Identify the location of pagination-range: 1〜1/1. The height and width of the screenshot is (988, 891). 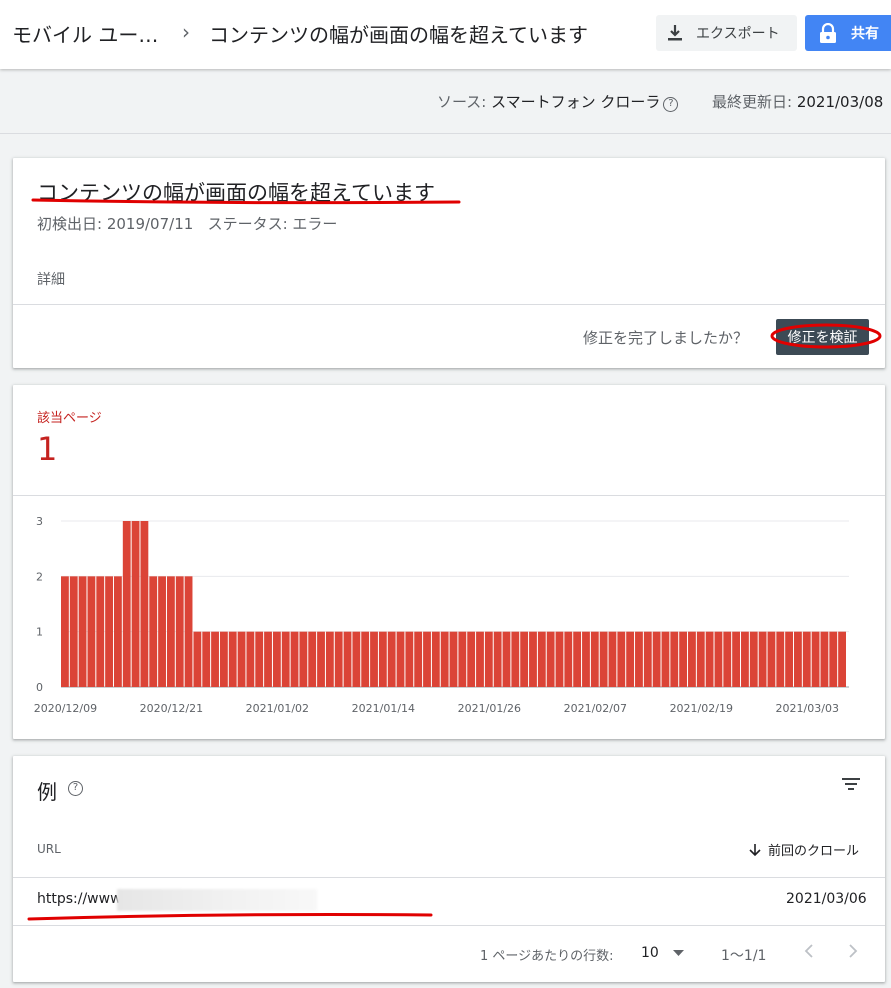
(744, 956).